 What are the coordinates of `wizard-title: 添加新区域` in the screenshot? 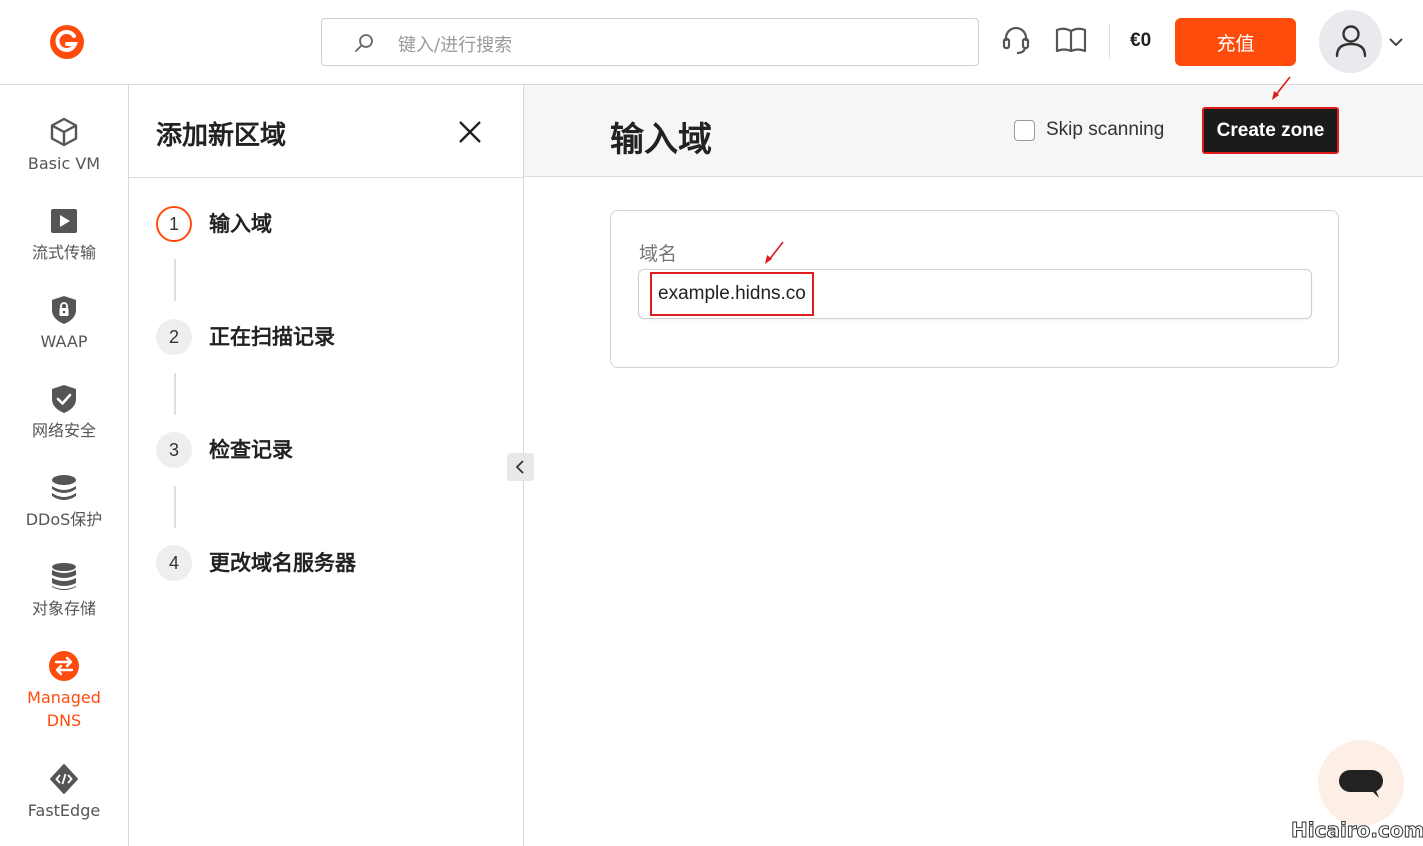 It's located at (221, 136).